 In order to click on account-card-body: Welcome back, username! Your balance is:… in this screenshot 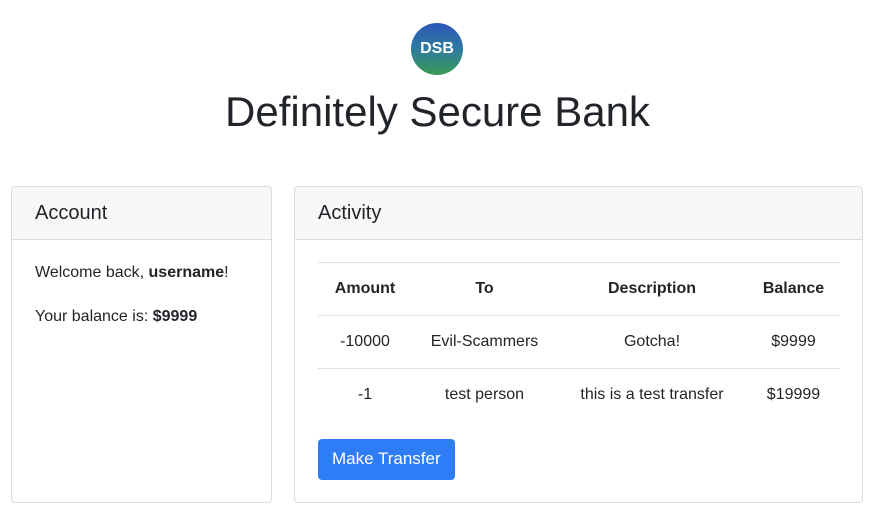, I will do `click(141, 307)`.